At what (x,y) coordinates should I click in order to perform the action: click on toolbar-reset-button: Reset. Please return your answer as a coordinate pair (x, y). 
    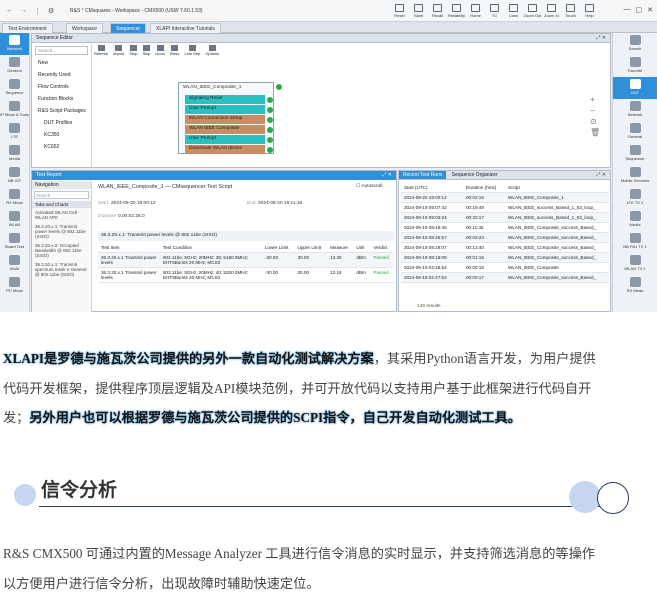
    Looking at the image, I should click on (399, 11).